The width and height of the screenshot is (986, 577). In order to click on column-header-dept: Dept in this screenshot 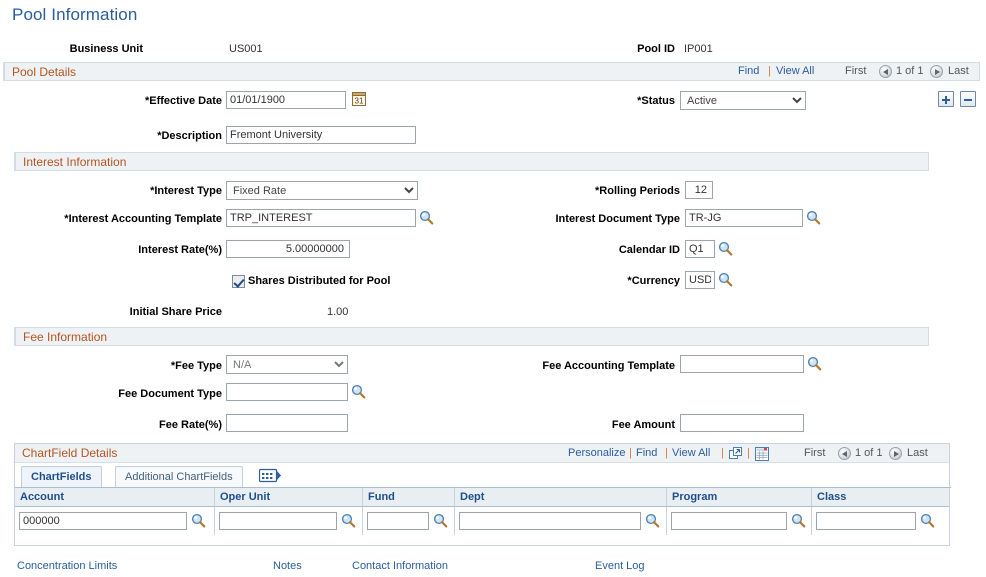, I will do `click(561, 497)`.